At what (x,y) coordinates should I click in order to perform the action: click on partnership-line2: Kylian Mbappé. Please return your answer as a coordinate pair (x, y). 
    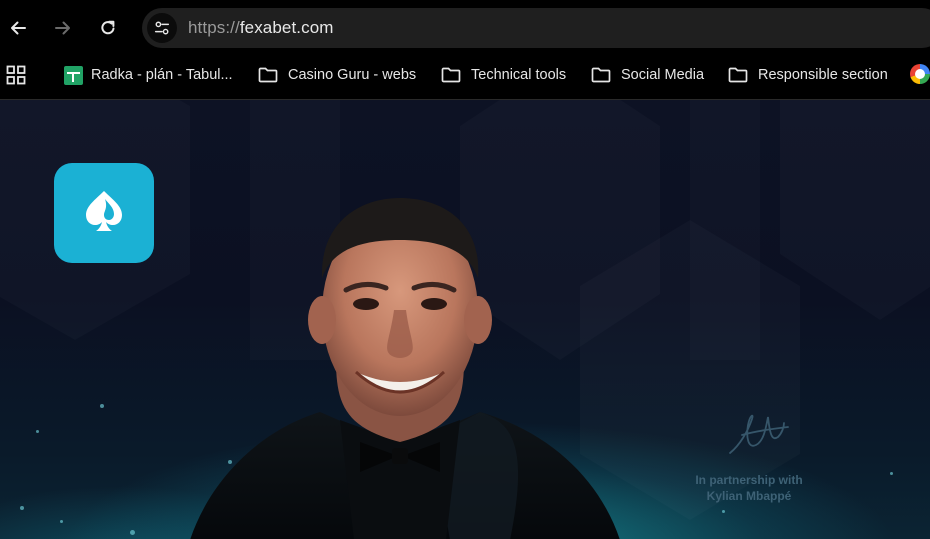
    Looking at the image, I should click on (749, 496).